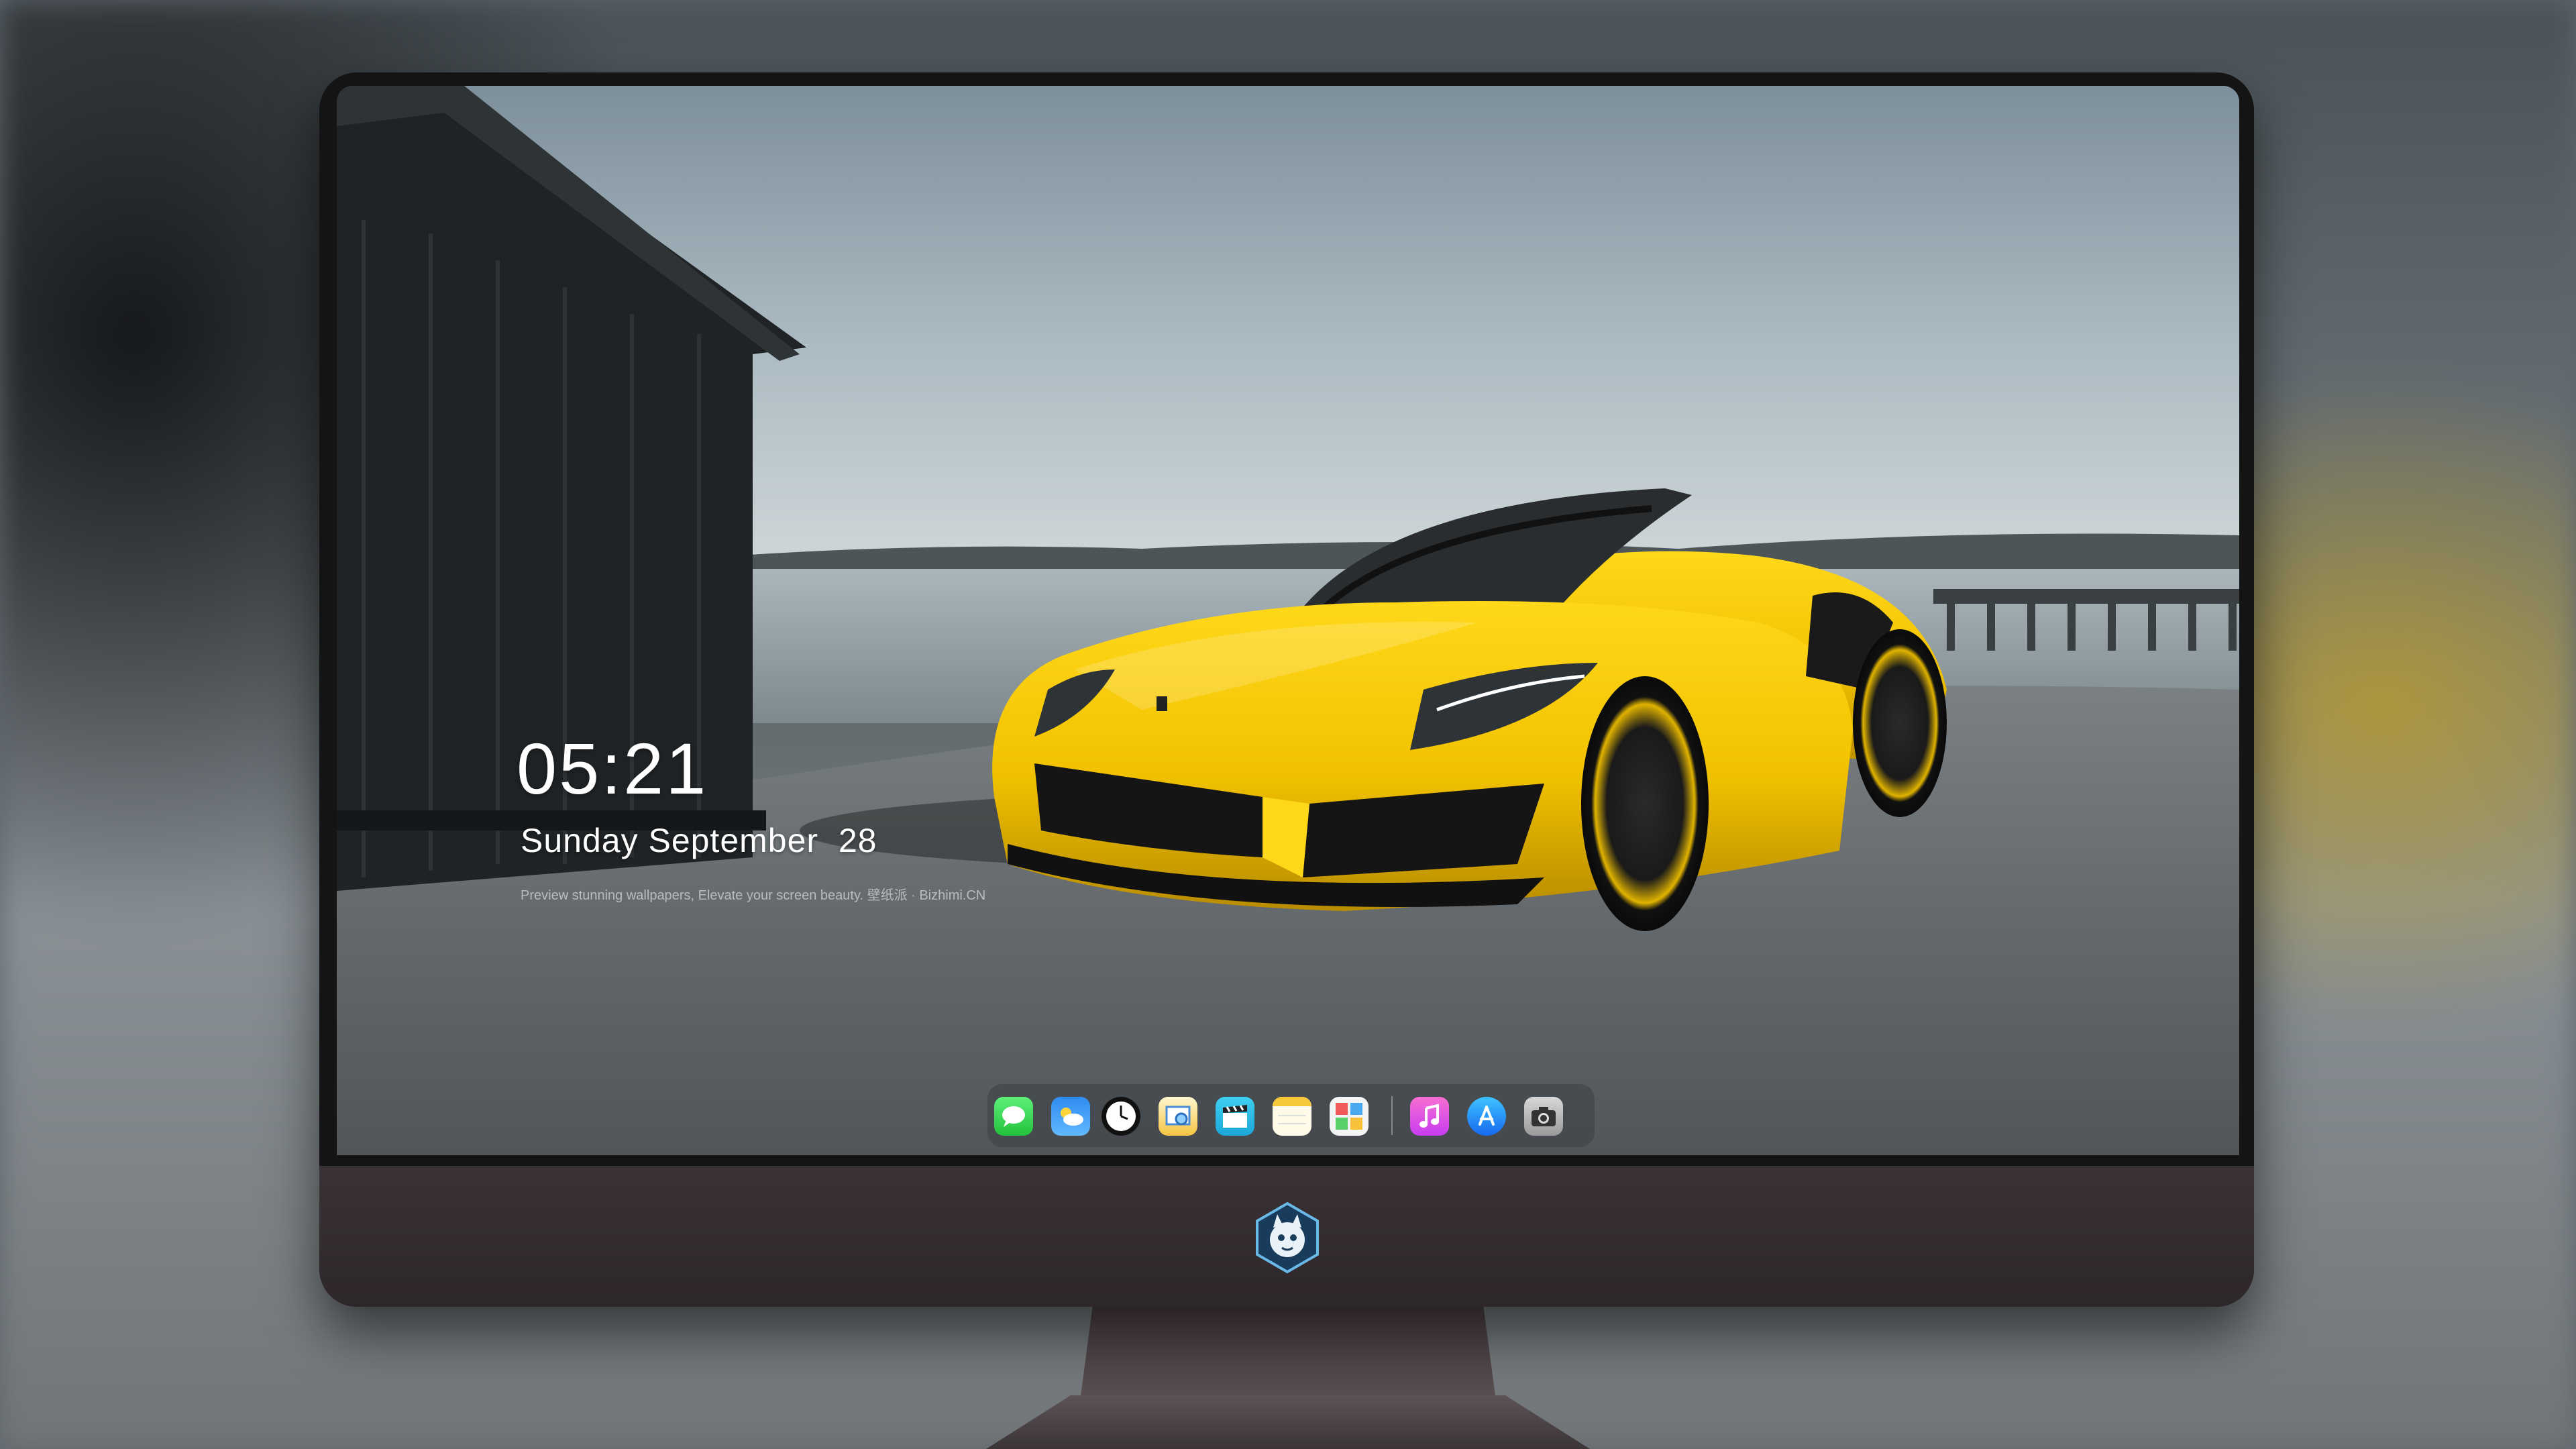 This screenshot has height=1449, width=2576. I want to click on music-icon, so click(1429, 1116).